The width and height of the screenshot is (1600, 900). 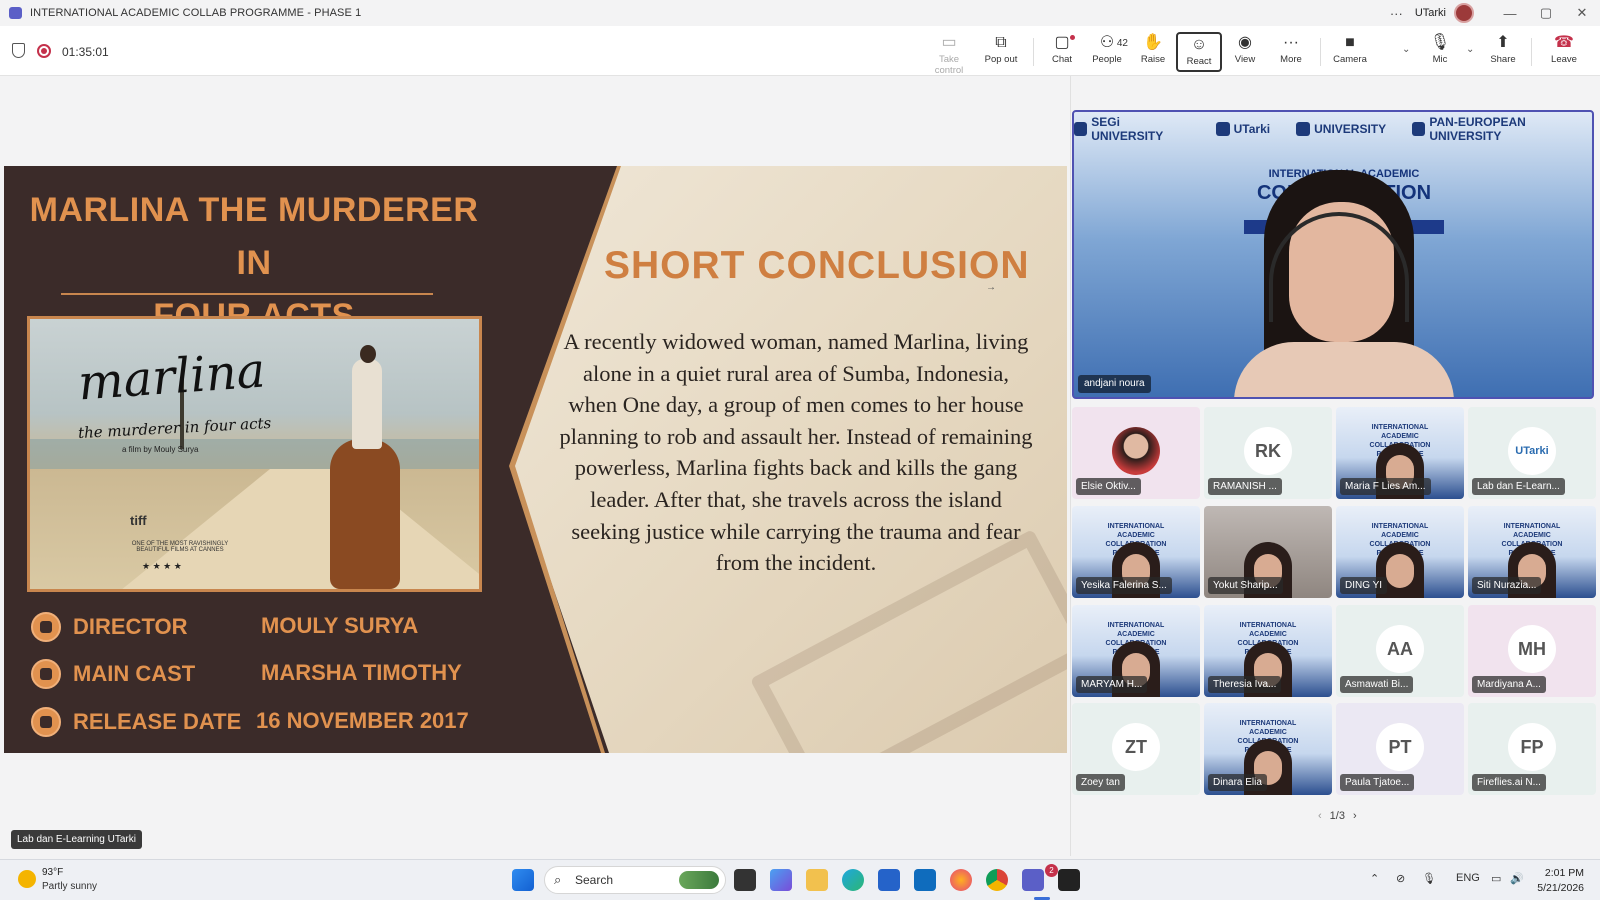 What do you see at coordinates (1337, 816) in the screenshot?
I see `gallery-pager: ‹ 1/3 ›` at bounding box center [1337, 816].